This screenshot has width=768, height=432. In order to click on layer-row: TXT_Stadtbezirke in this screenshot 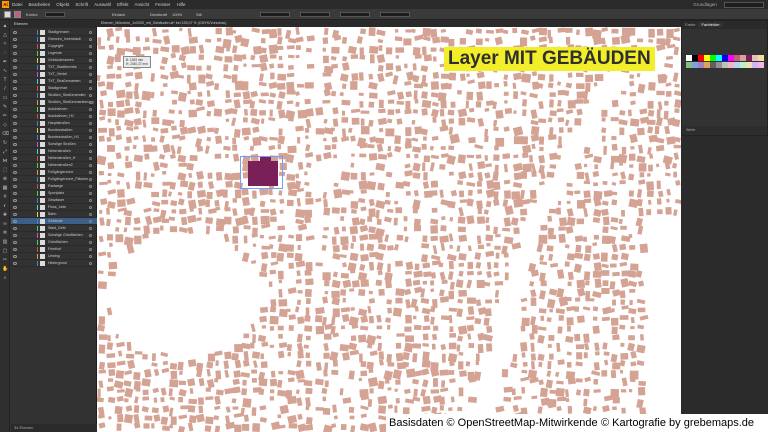, I will do `click(54, 67)`.